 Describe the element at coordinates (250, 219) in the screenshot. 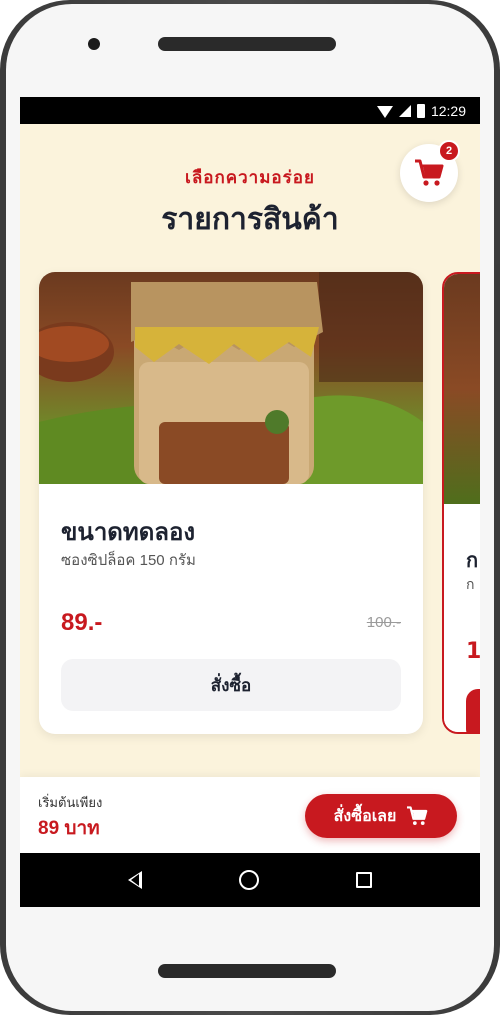

I see `page-title: รายการสินค้า` at that location.